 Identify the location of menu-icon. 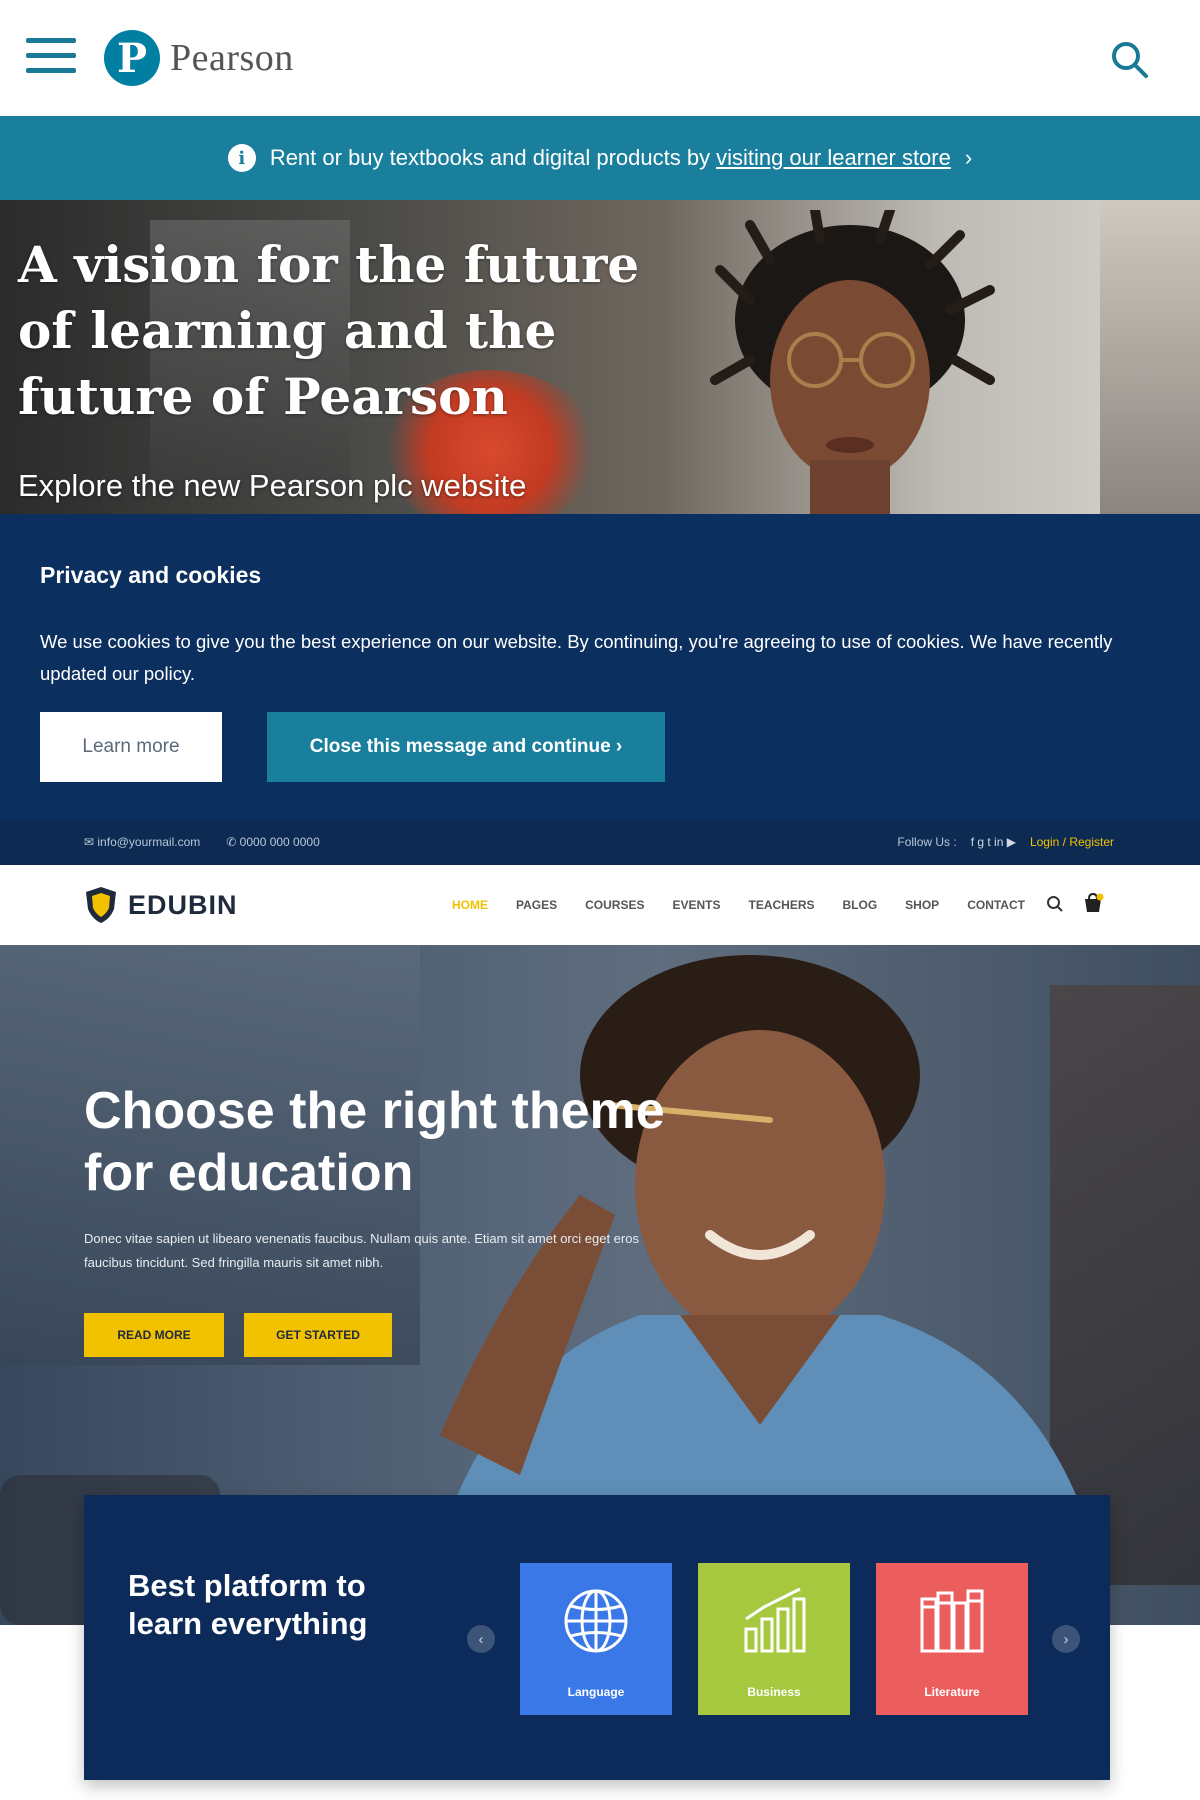
(52, 56).